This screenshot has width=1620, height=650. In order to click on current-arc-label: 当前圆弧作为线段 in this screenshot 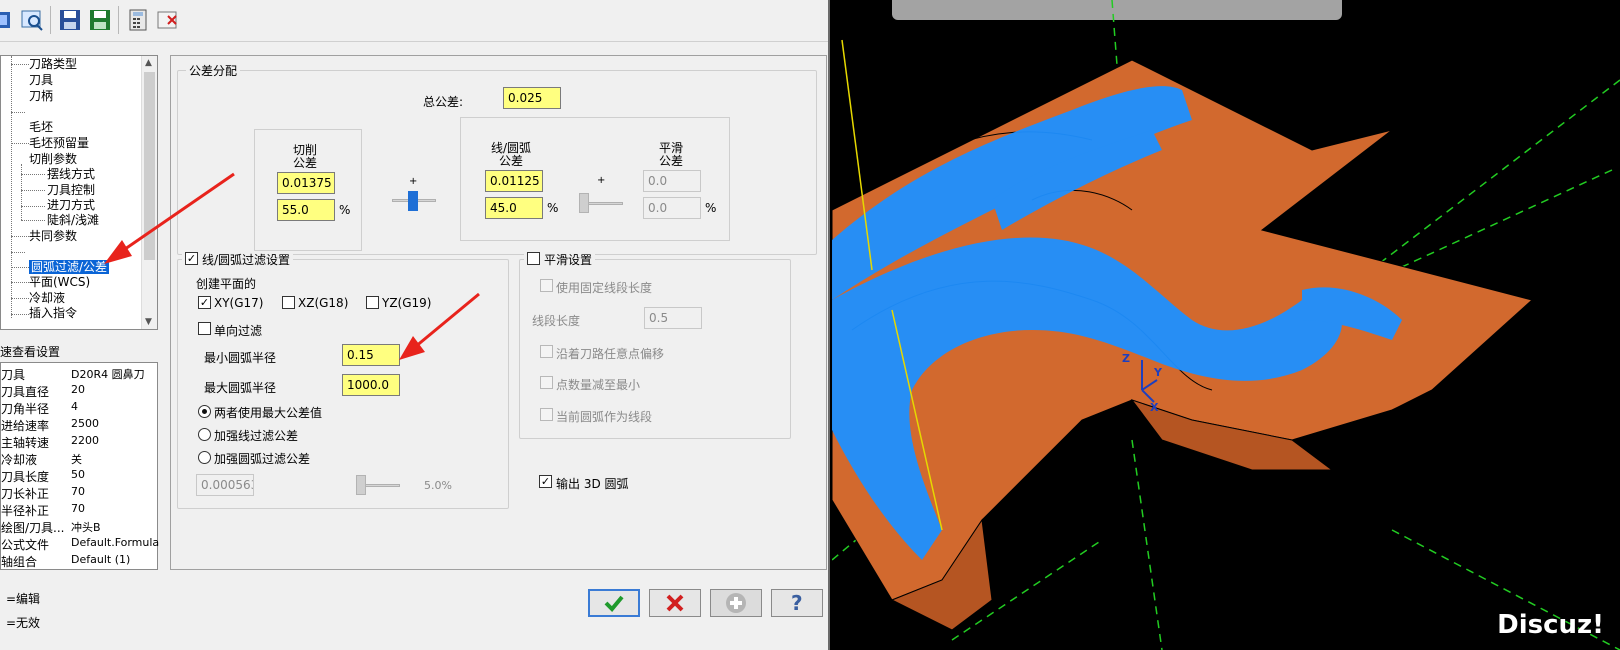, I will do `click(604, 417)`.